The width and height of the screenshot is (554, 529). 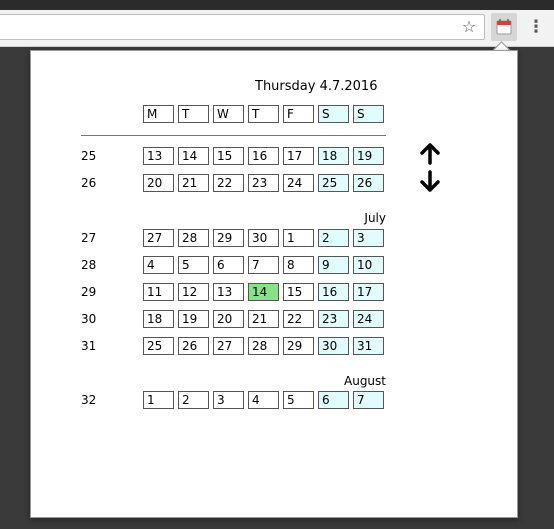 What do you see at coordinates (277, 5) in the screenshot?
I see `window-top-bar` at bounding box center [277, 5].